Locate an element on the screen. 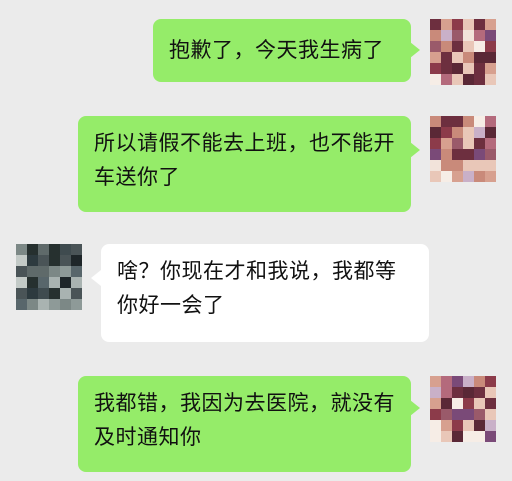 The width and height of the screenshot is (512, 481). message-bubble: 我都错，我因为去医院，就没有及时通知你 is located at coordinates (244, 424).